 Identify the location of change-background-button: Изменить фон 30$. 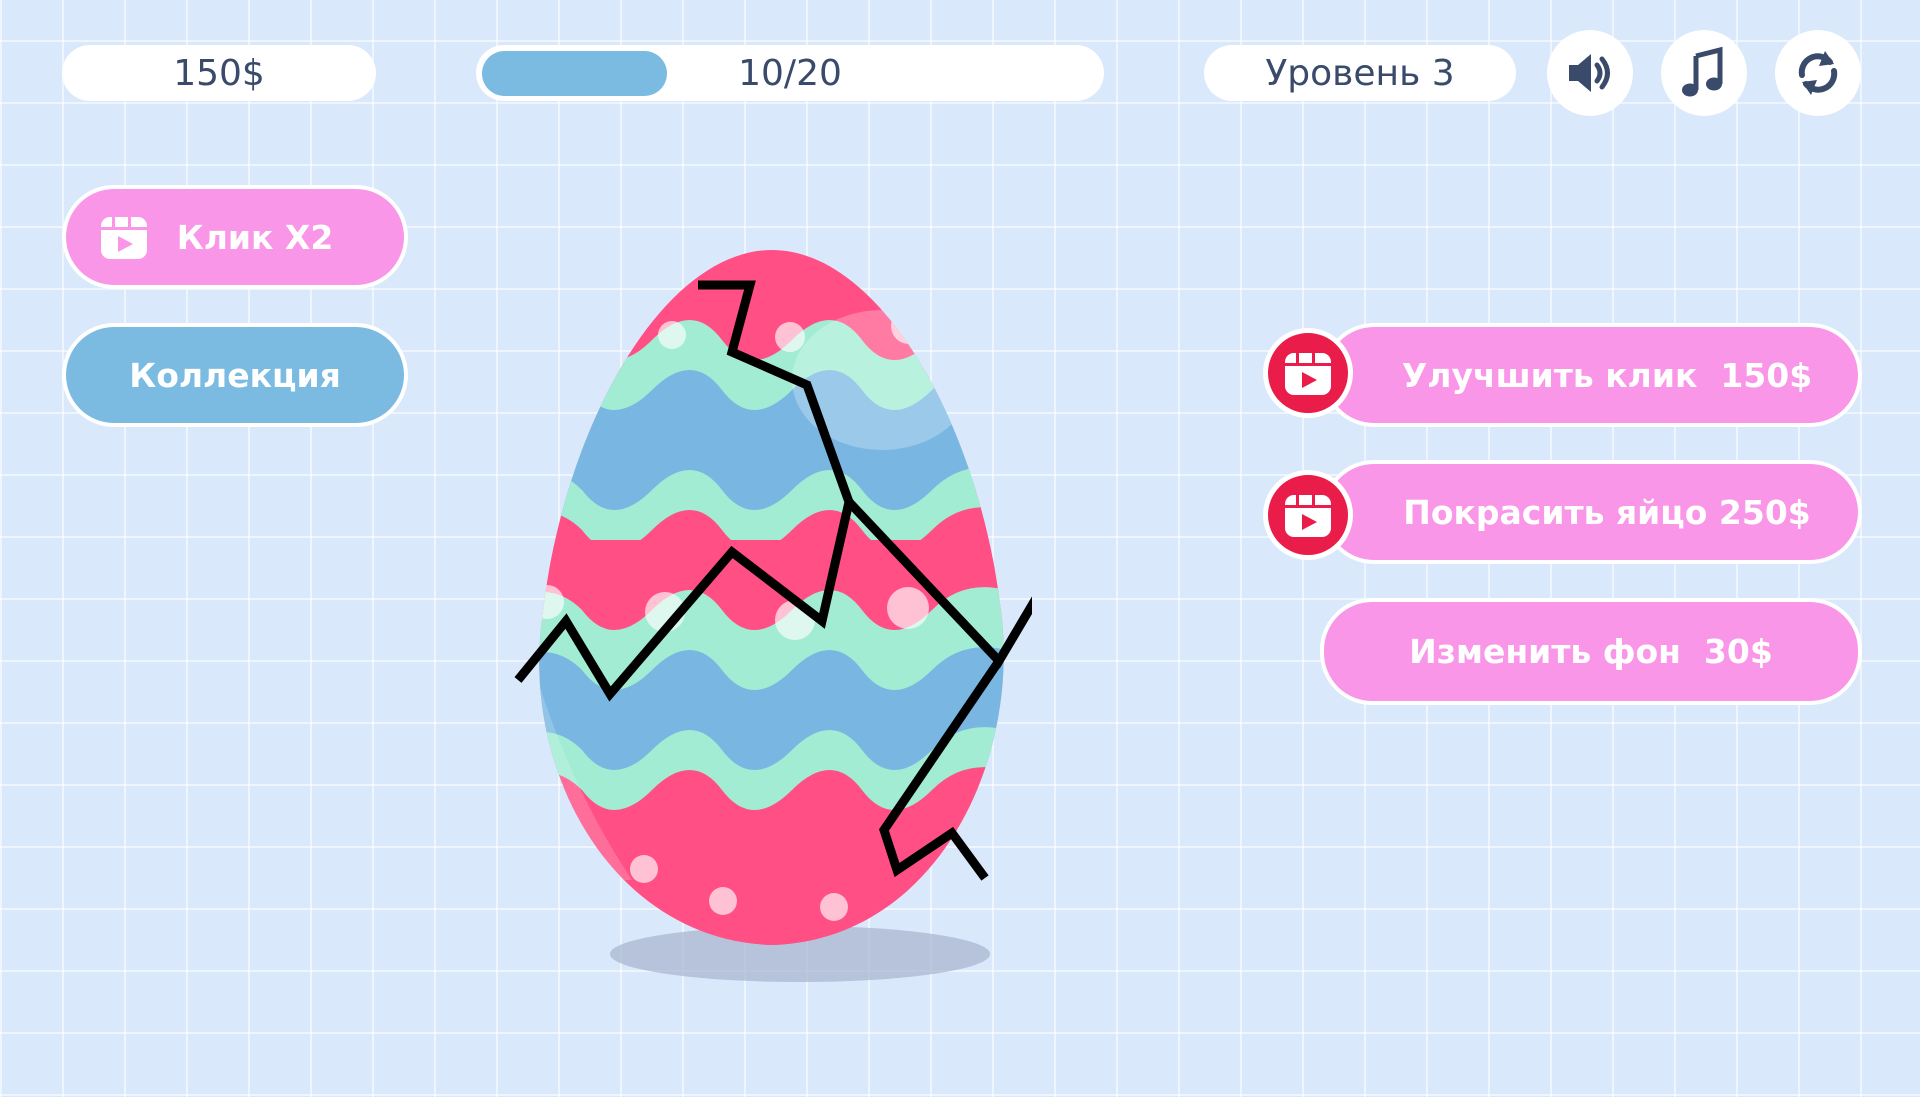
(1591, 651).